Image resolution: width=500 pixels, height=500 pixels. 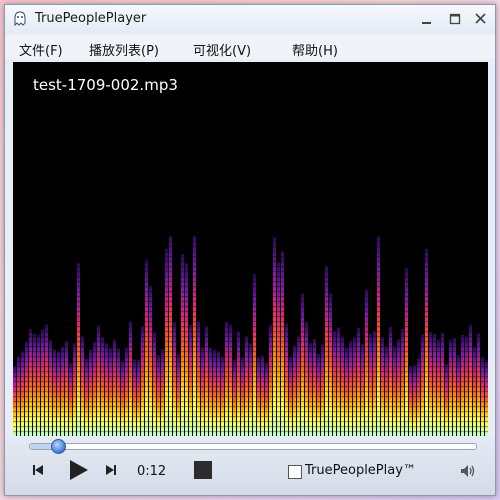 I want to click on window-title: TruePeoplePlayer, so click(x=91, y=18).